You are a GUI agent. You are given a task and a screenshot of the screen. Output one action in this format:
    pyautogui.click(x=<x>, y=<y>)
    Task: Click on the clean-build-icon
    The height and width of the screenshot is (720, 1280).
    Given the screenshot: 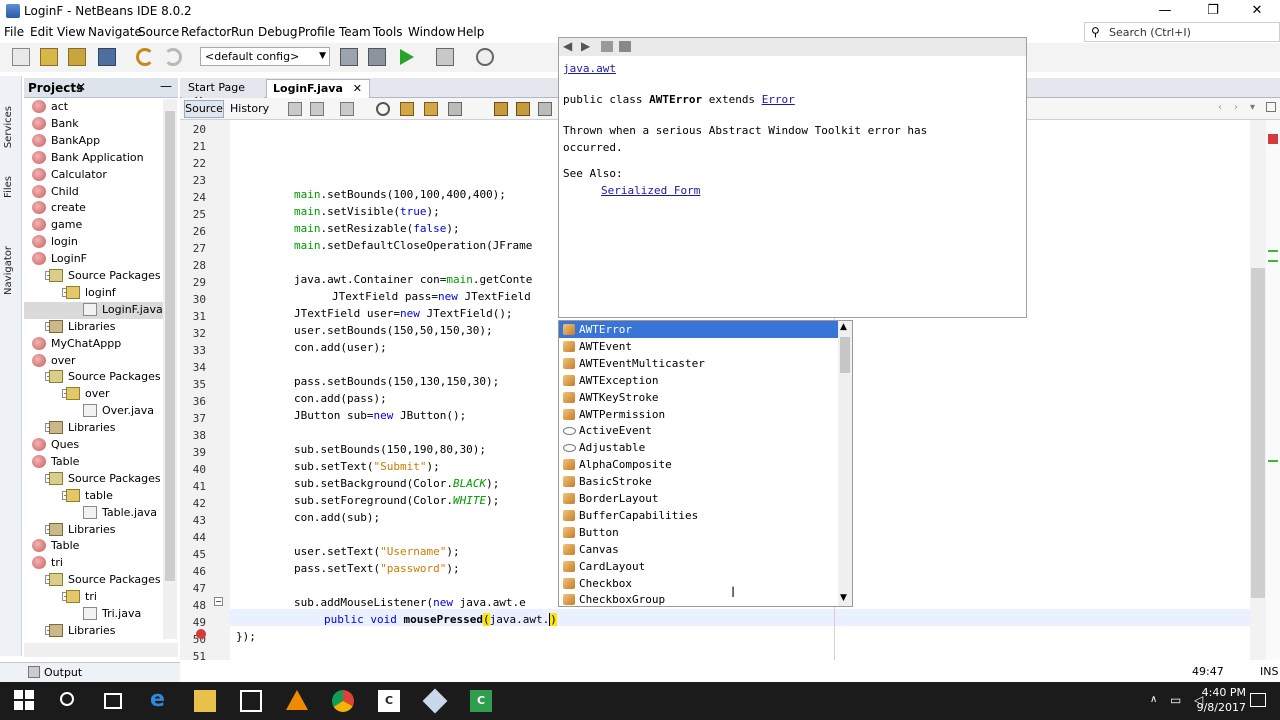 What is the action you would take?
    pyautogui.click(x=377, y=57)
    